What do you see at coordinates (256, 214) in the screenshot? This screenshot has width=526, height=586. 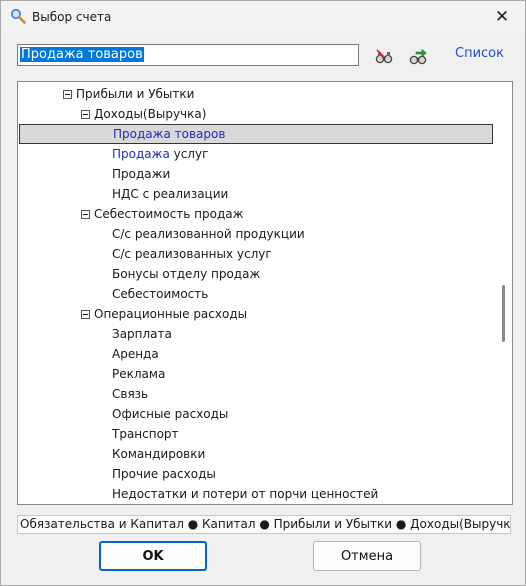 I see `tree-group-row: Себестоимость продаж` at bounding box center [256, 214].